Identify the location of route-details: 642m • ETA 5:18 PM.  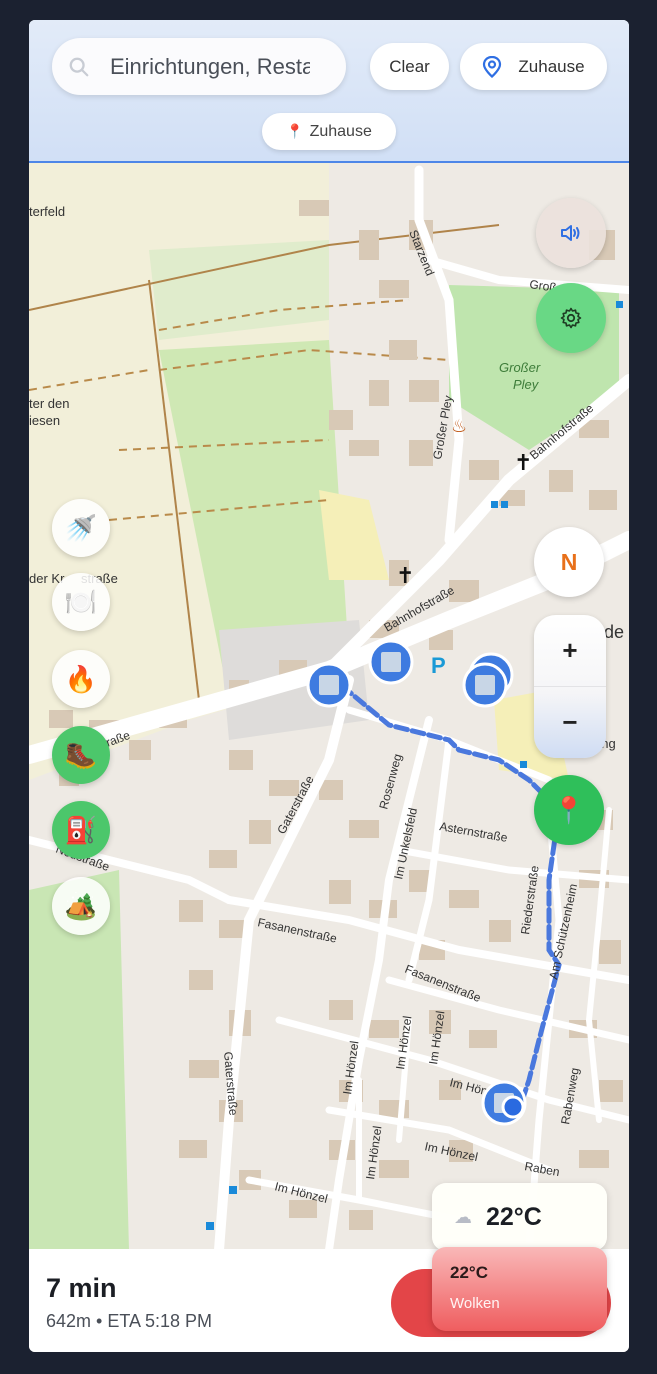
(129, 1321).